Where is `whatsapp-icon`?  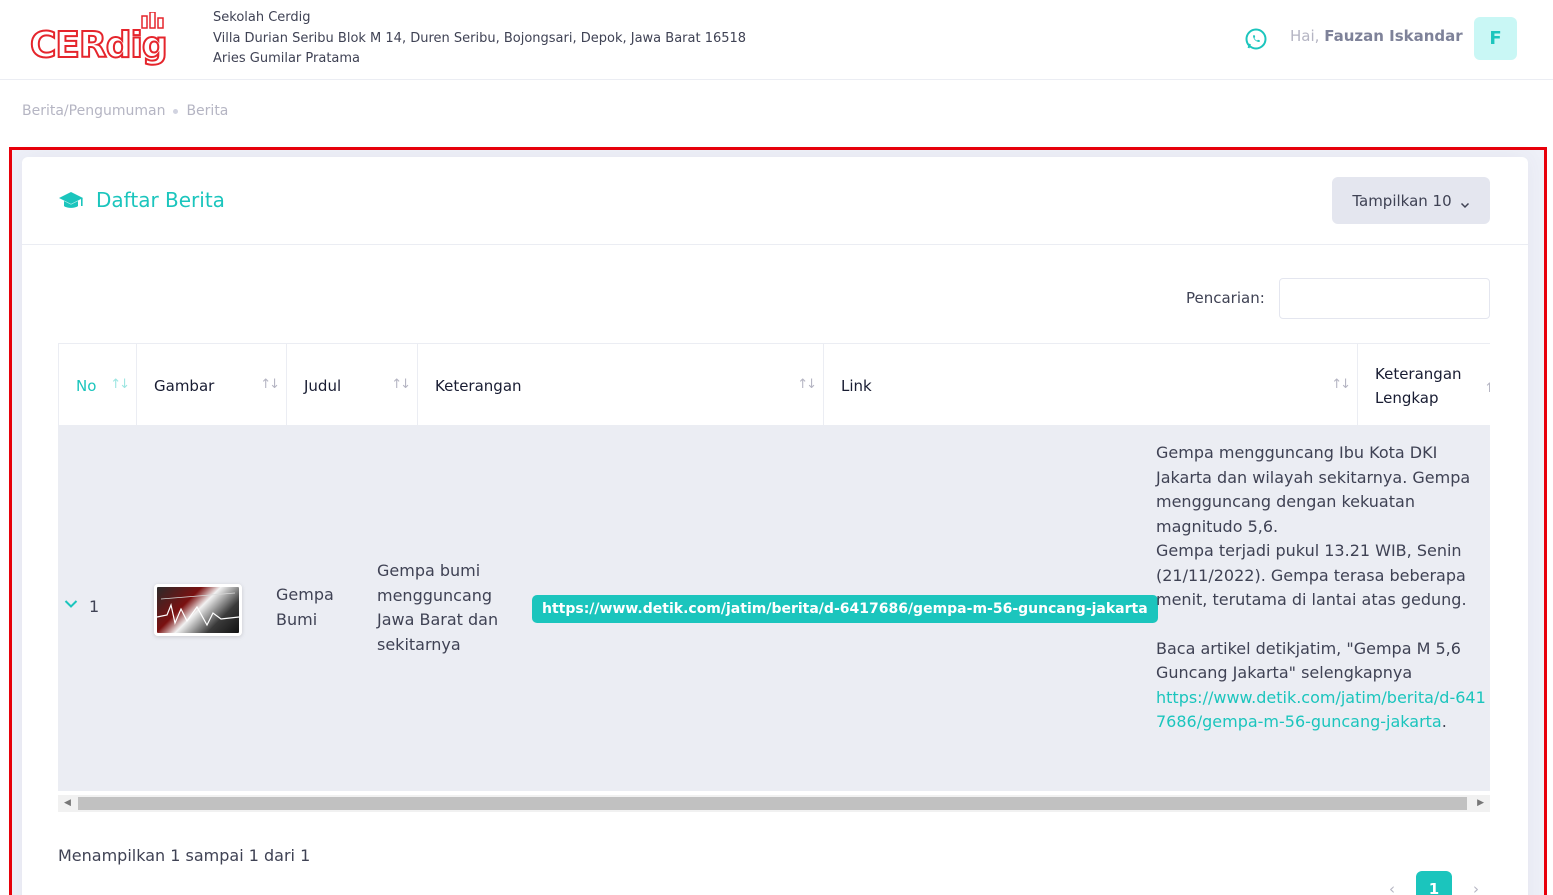
whatsapp-icon is located at coordinates (1256, 39).